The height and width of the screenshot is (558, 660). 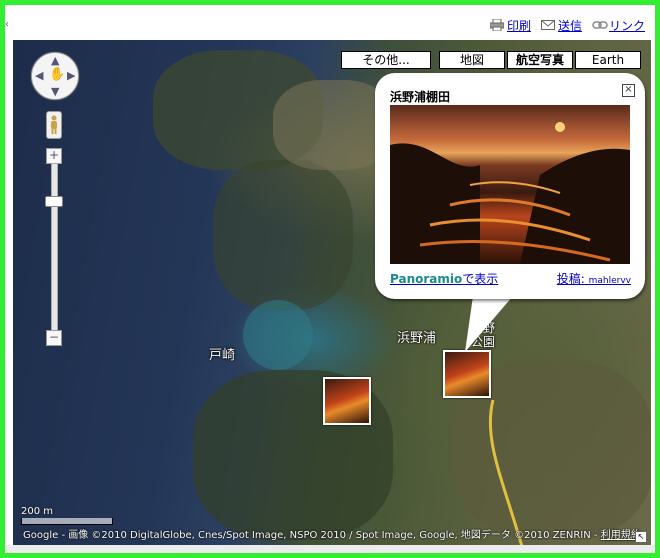 I want to click on panoramio-link: Panoramioで表示, so click(x=444, y=278).